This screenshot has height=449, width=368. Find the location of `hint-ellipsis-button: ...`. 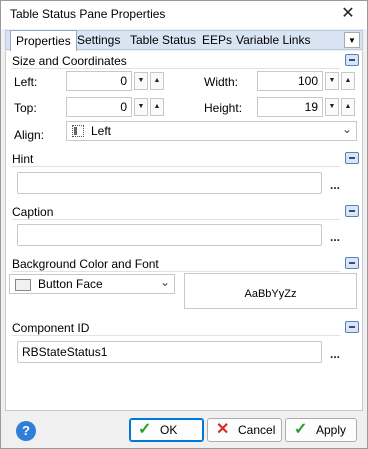

hint-ellipsis-button: ... is located at coordinates (335, 187).